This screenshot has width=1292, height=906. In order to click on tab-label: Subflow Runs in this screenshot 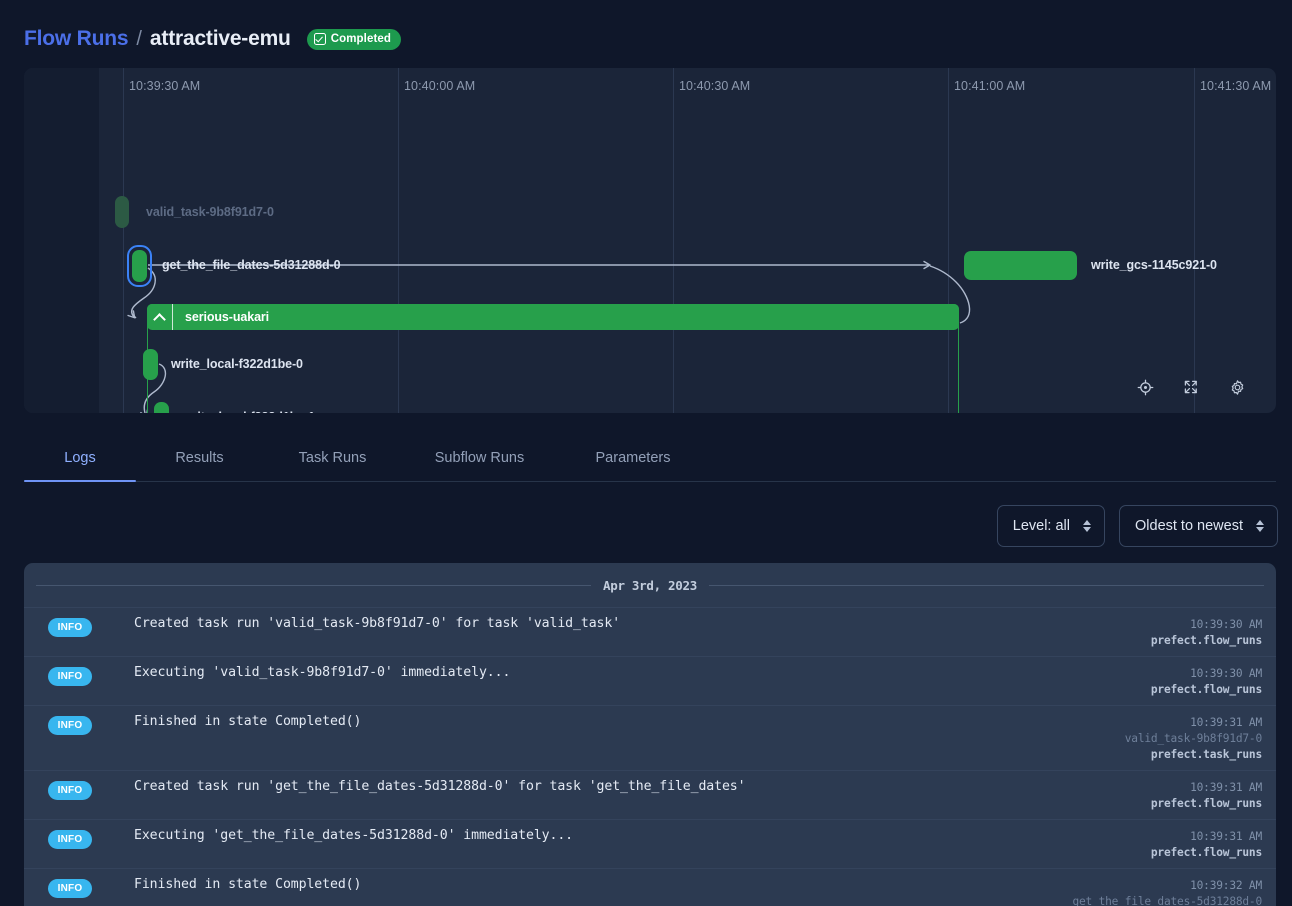, I will do `click(479, 457)`.